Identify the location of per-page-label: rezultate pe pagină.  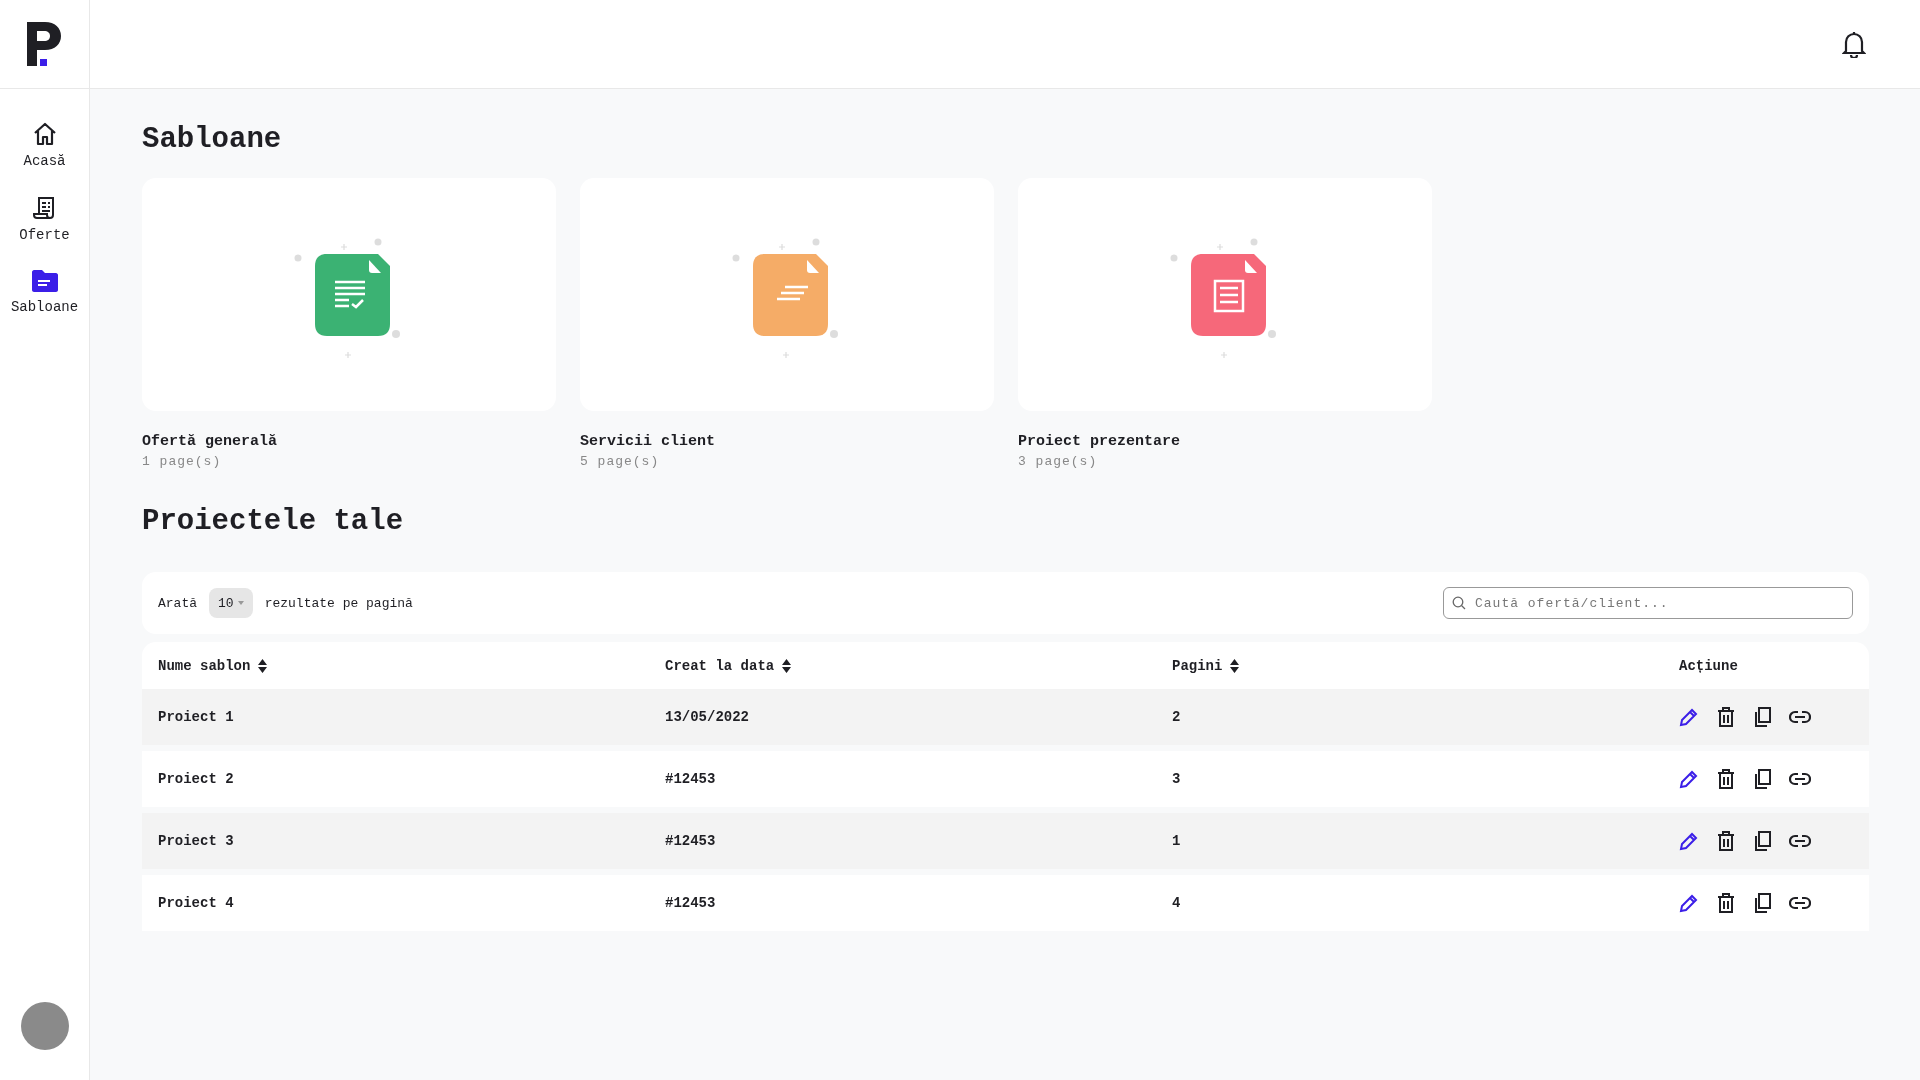
(338, 603).